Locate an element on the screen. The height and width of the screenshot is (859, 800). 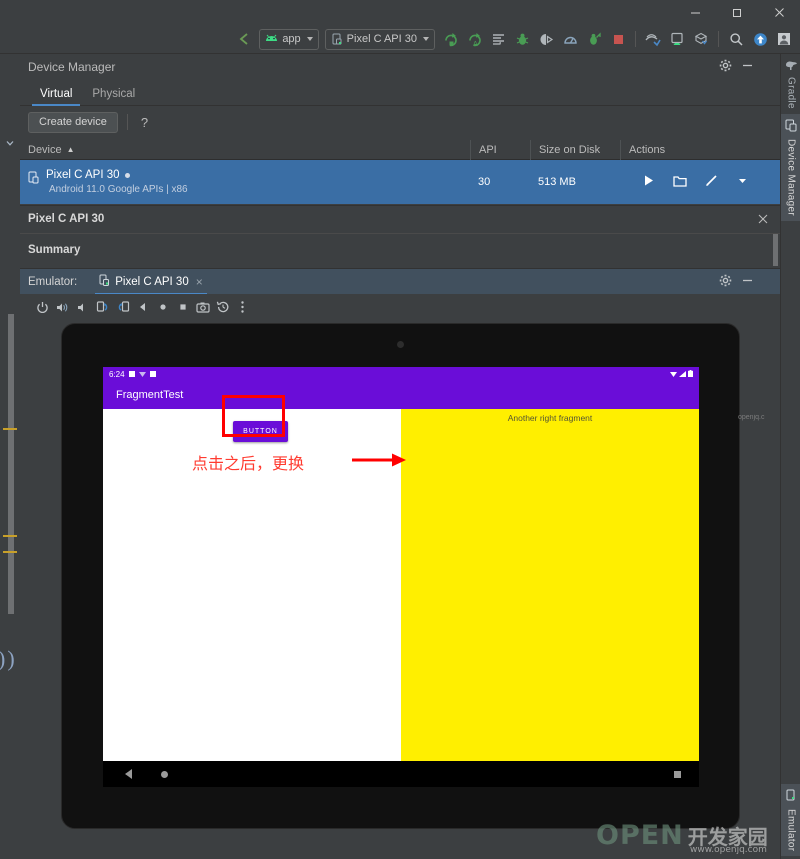
gutter-marker is located at coordinates (10, 536).